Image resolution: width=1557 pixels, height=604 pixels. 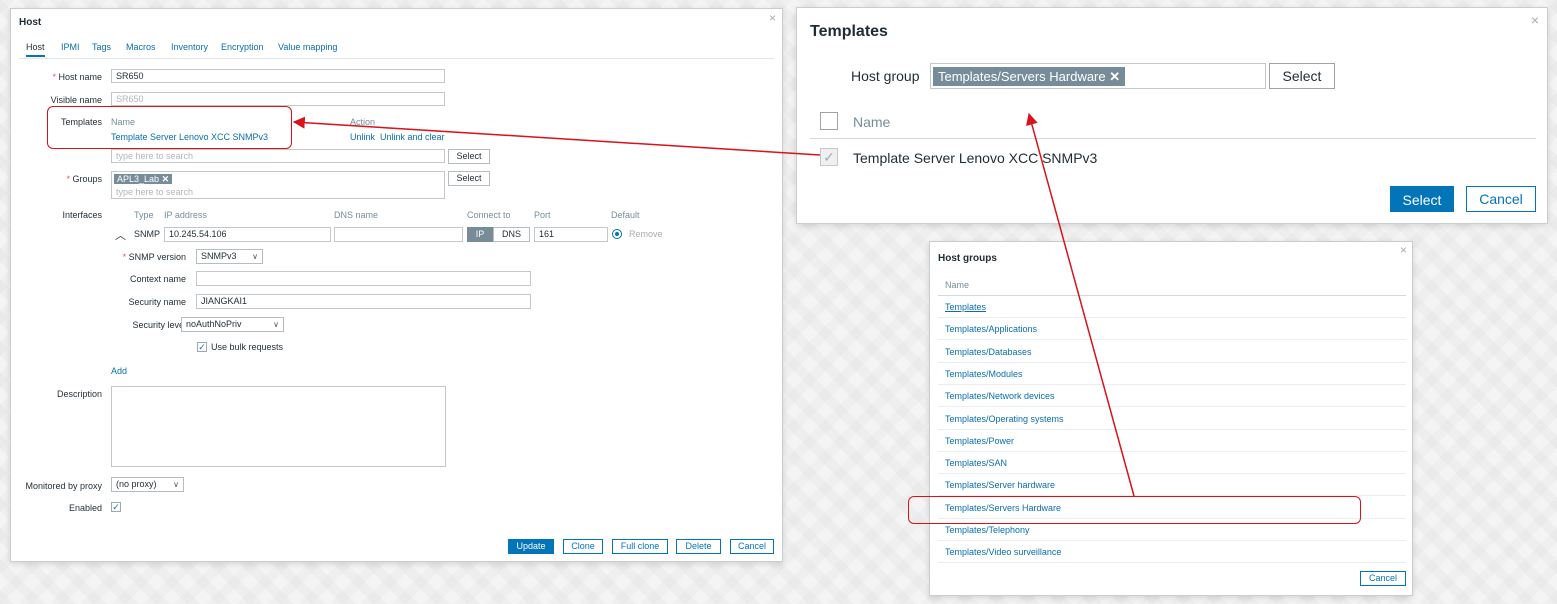 What do you see at coordinates (1080, 304) in the screenshot?
I see `arrow-to-host-group` at bounding box center [1080, 304].